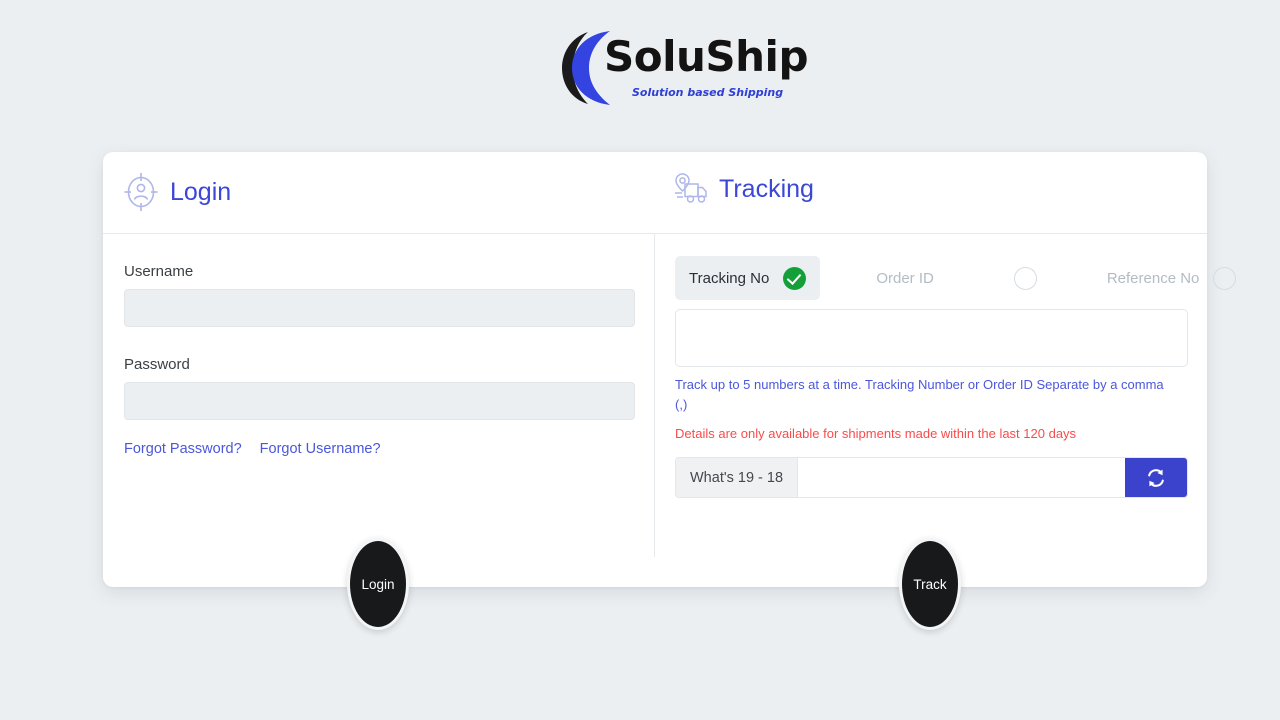 The height and width of the screenshot is (720, 1280). I want to click on radio-option-tracking-no: Tracking No, so click(748, 278).